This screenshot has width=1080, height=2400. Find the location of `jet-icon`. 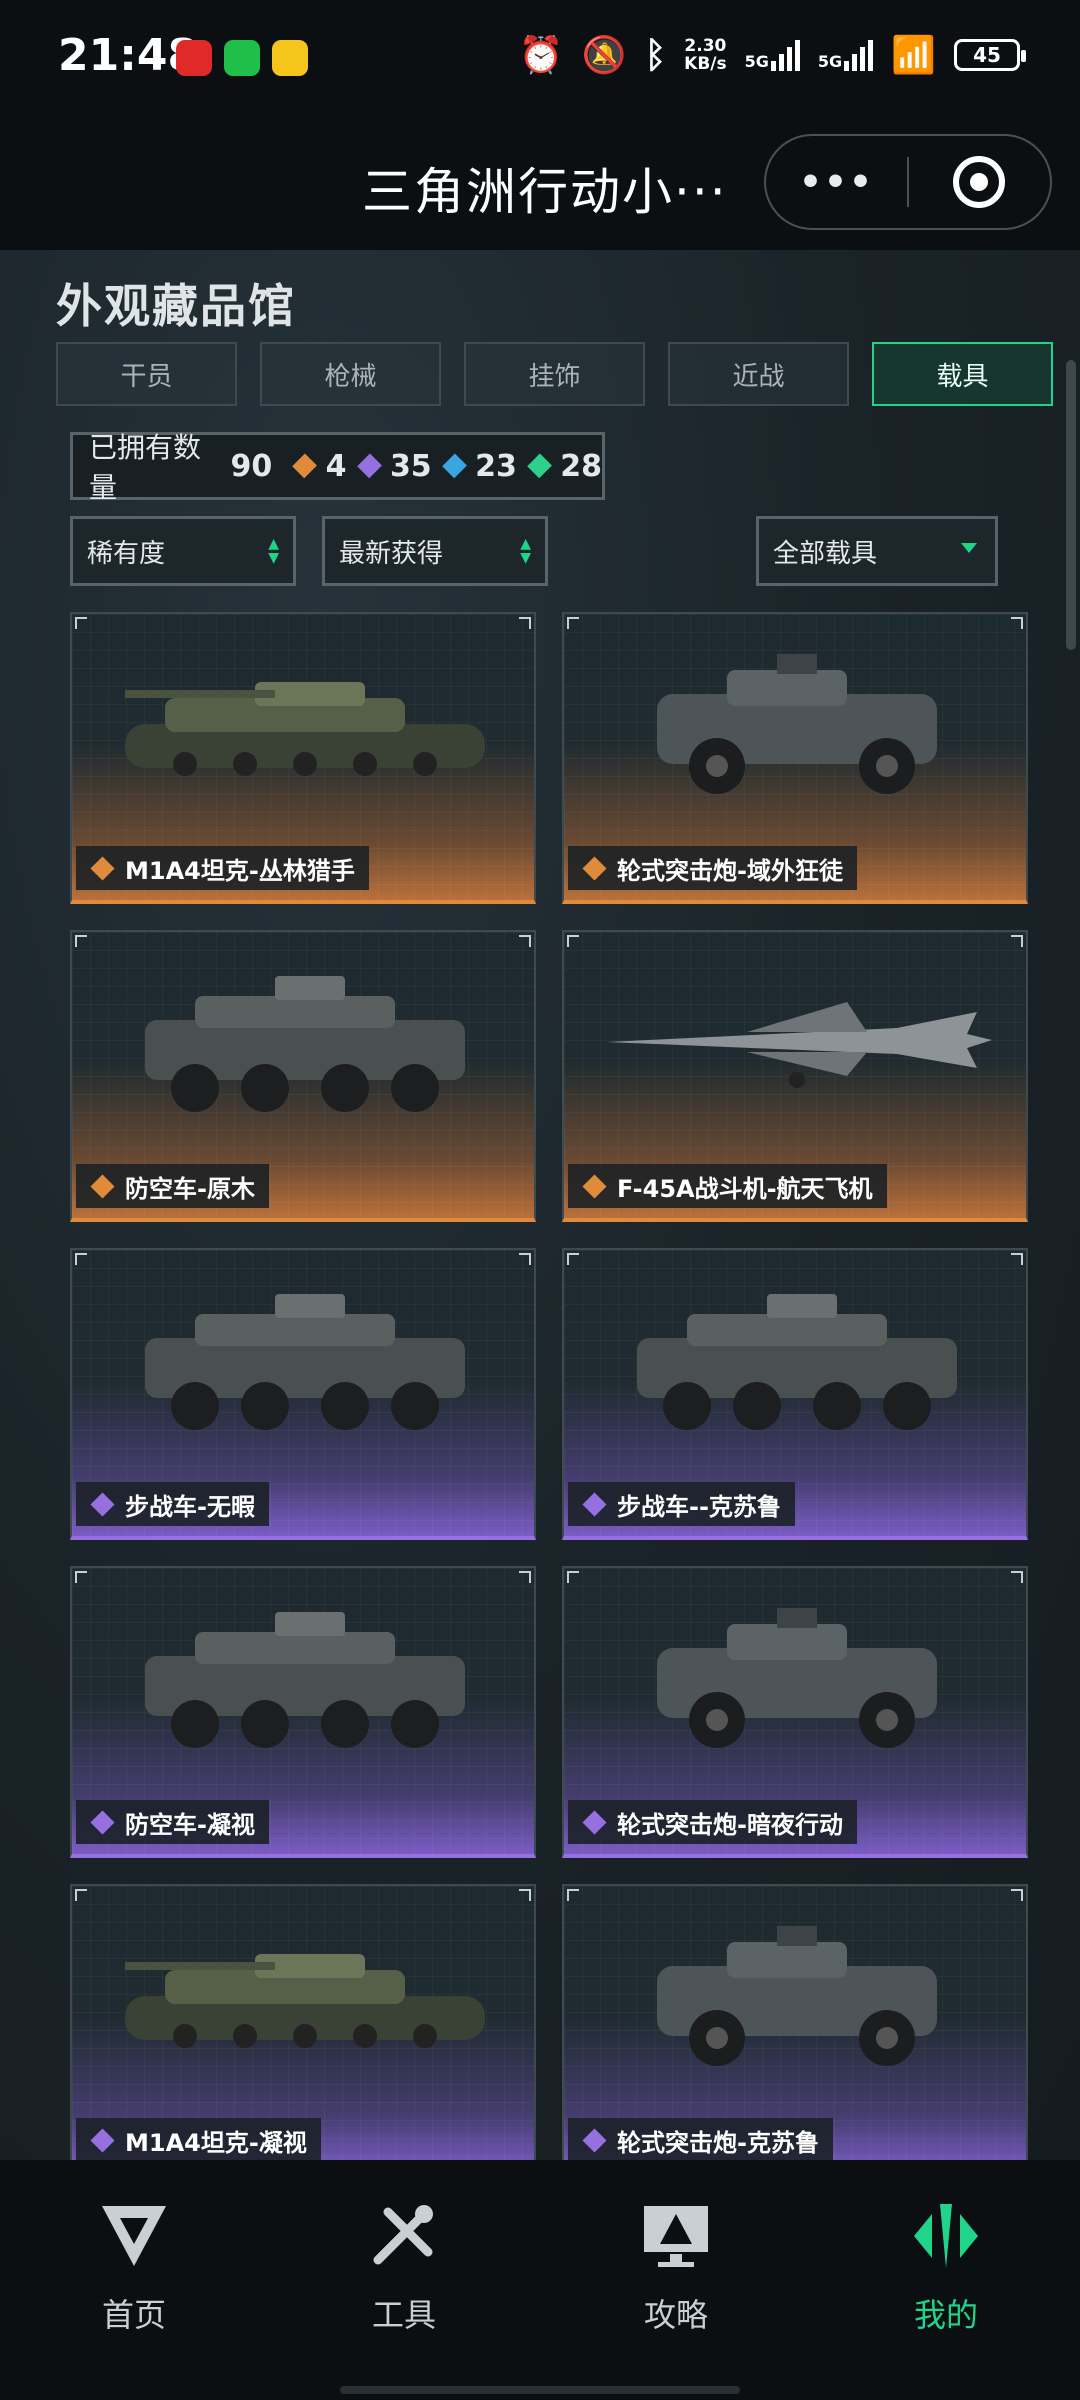

jet-icon is located at coordinates (799, 1045).